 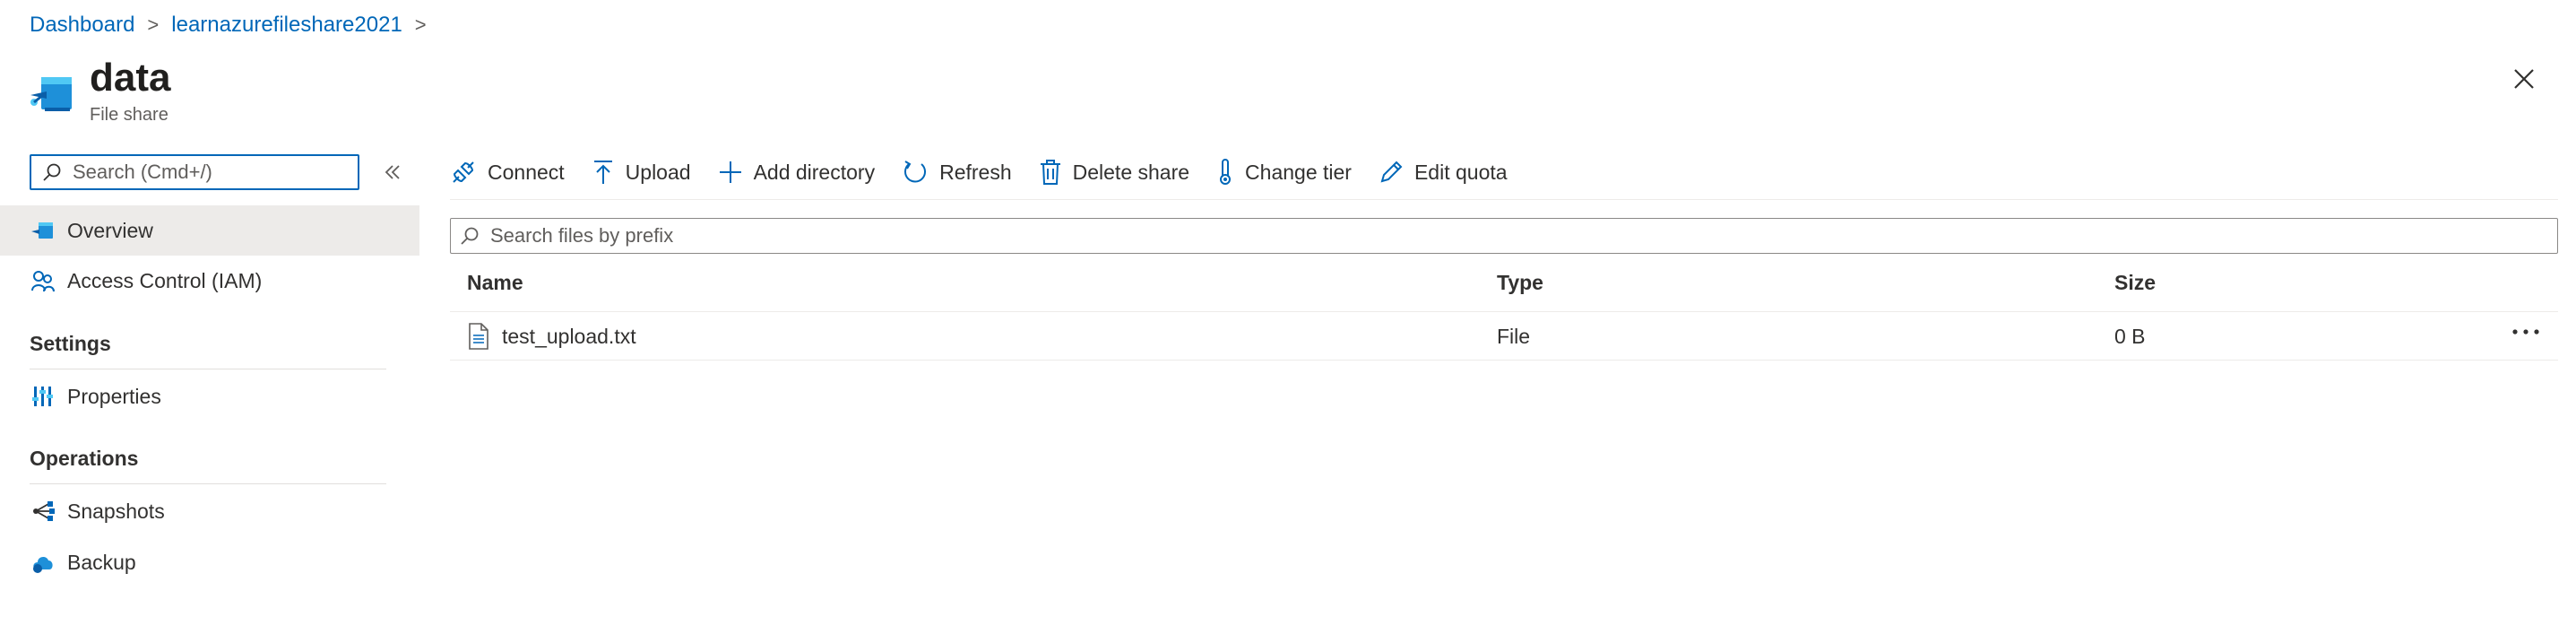 I want to click on file-type: File, so click(x=1514, y=336).